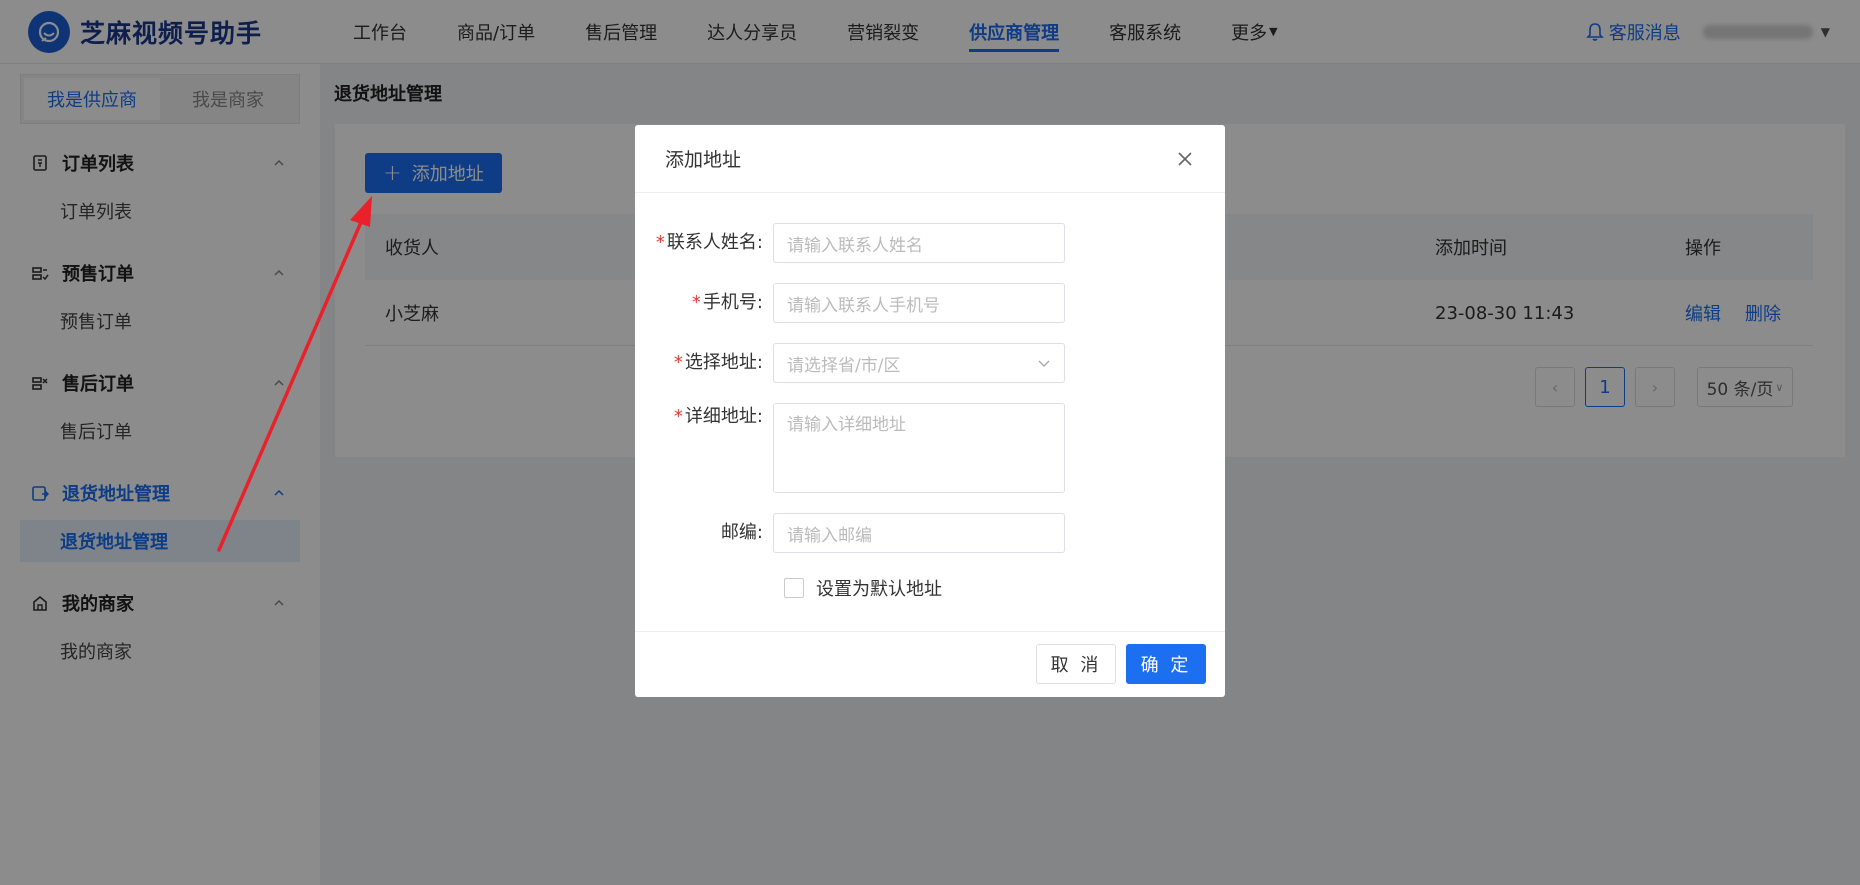 The width and height of the screenshot is (1860, 885). I want to click on detail-address-textarea: 请输入详细地址, so click(919, 448).